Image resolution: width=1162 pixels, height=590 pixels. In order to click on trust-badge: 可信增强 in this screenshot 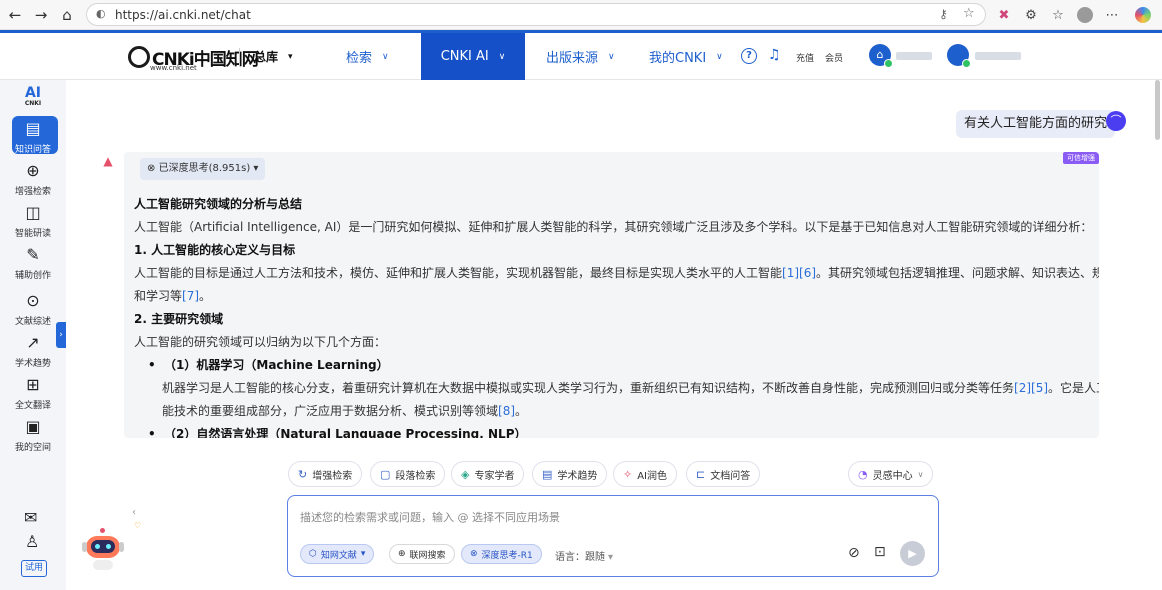, I will do `click(1081, 158)`.